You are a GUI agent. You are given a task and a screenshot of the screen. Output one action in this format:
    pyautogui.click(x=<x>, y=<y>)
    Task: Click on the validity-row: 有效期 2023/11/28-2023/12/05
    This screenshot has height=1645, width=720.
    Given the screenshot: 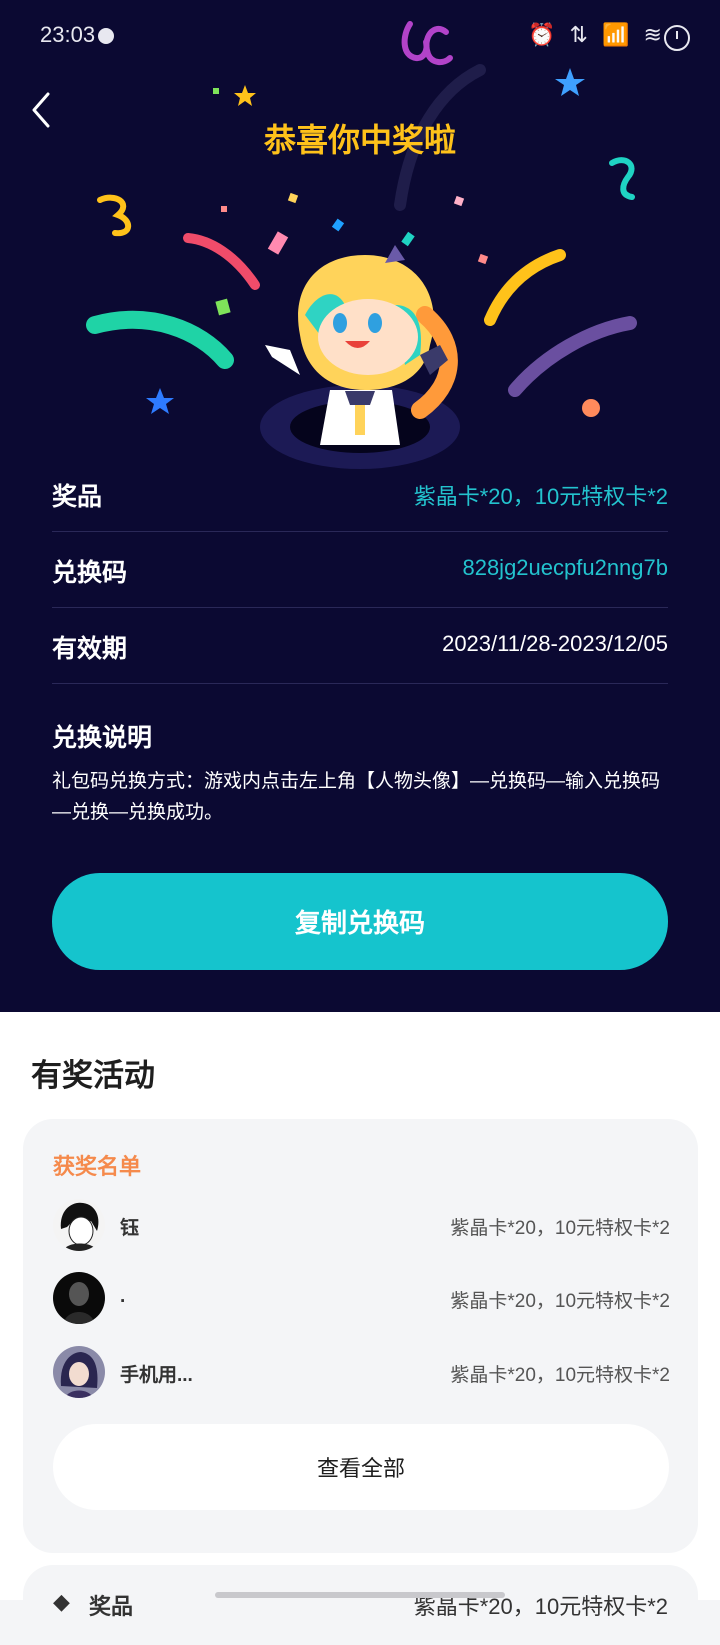 What is the action you would take?
    pyautogui.click(x=360, y=645)
    